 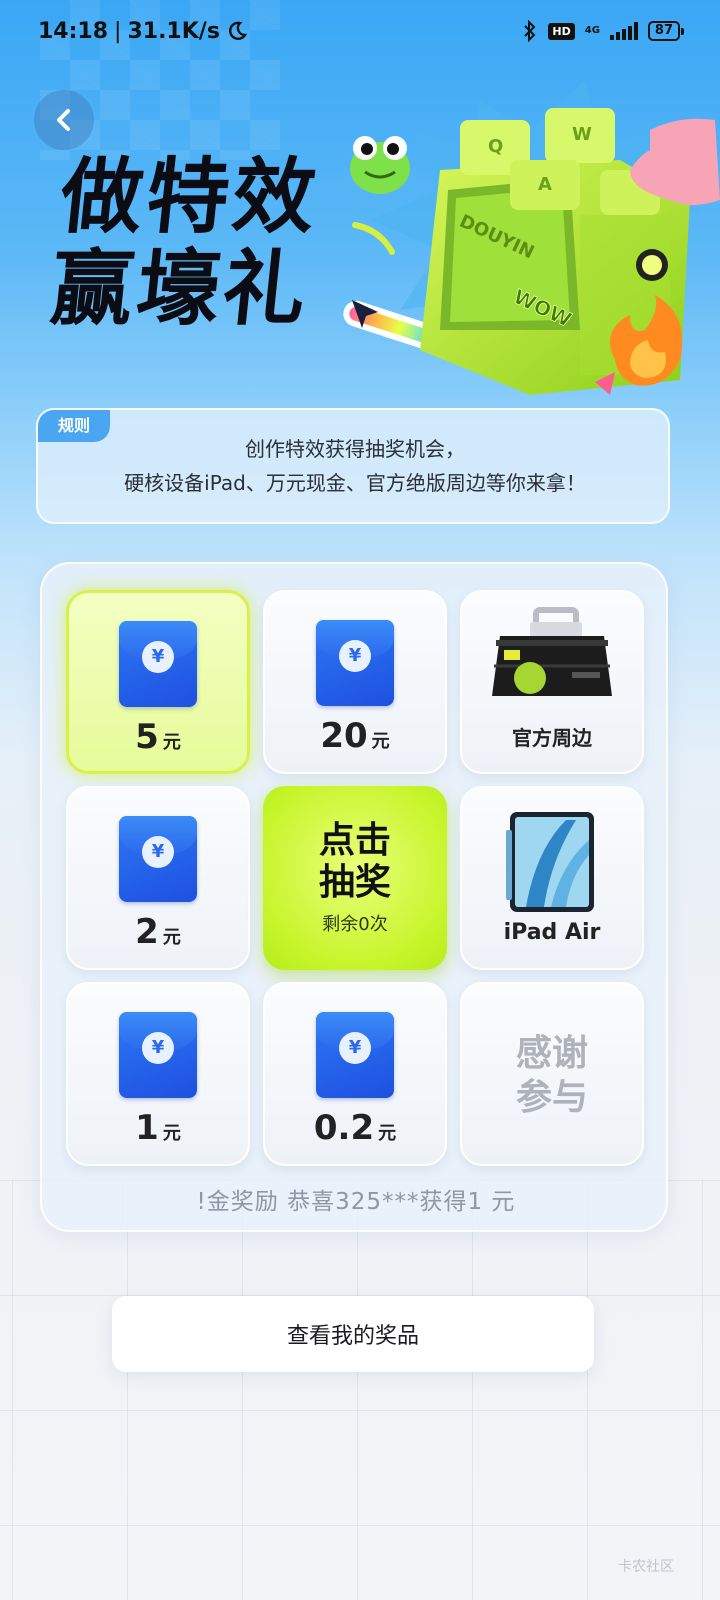 I want to click on hd-badge: HD, so click(x=561, y=31).